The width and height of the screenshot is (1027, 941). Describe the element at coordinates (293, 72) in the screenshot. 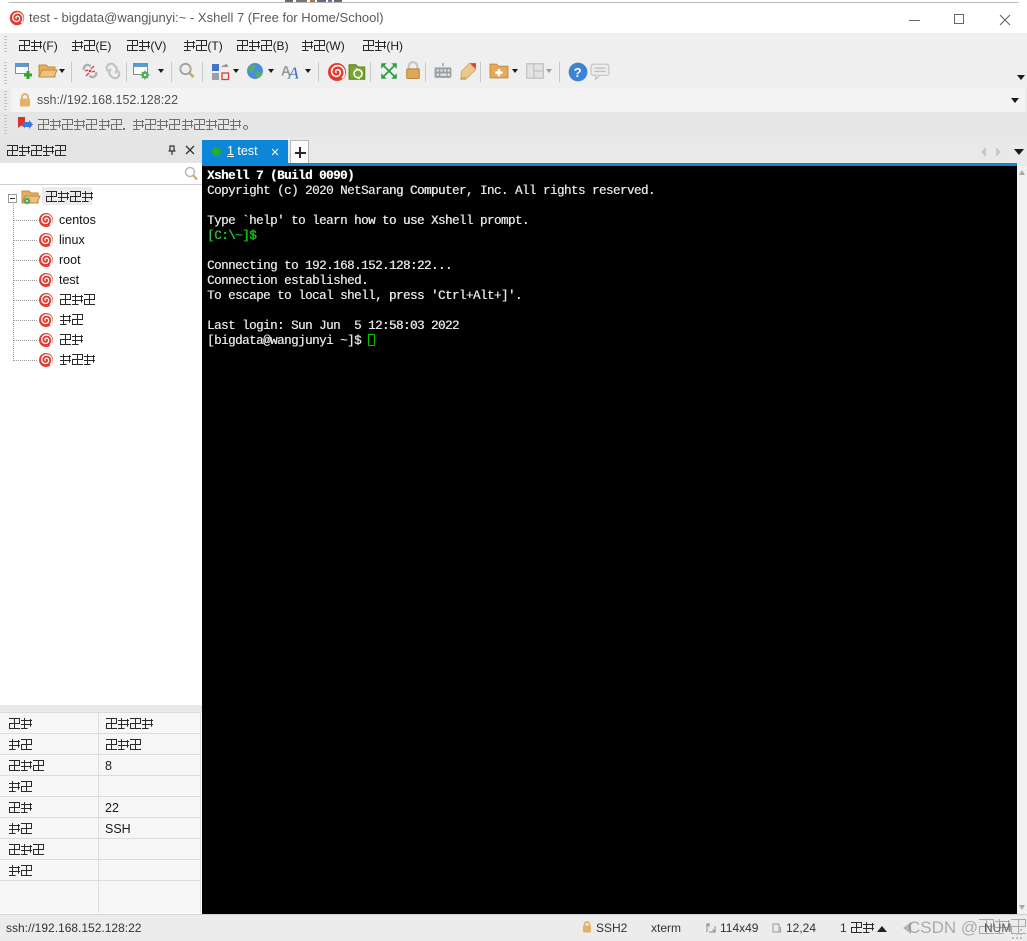

I see `svg-text: A` at that location.